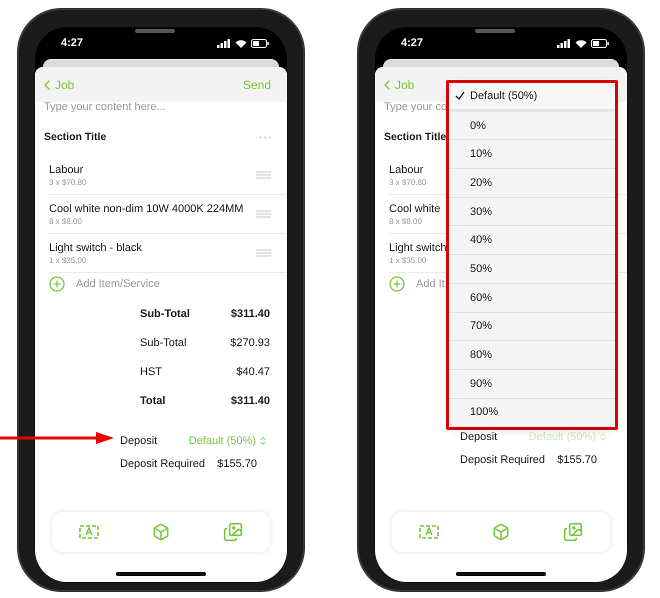 This screenshot has width=660, height=598. I want to click on menu-option: 100%, so click(532, 413).